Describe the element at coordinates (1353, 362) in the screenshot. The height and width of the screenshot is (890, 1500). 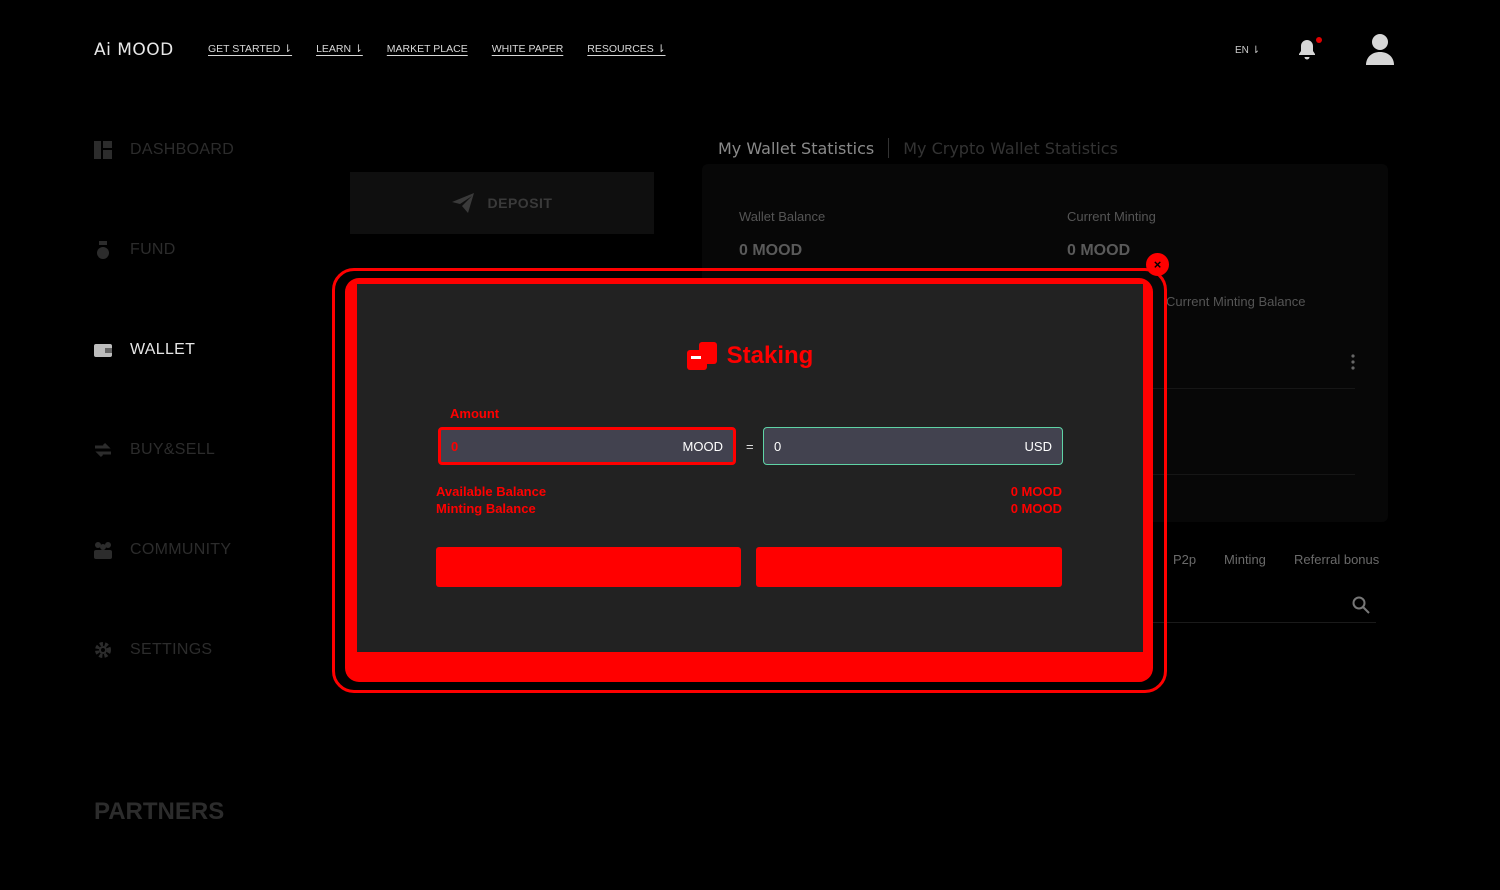
I see `more-options-icon` at that location.